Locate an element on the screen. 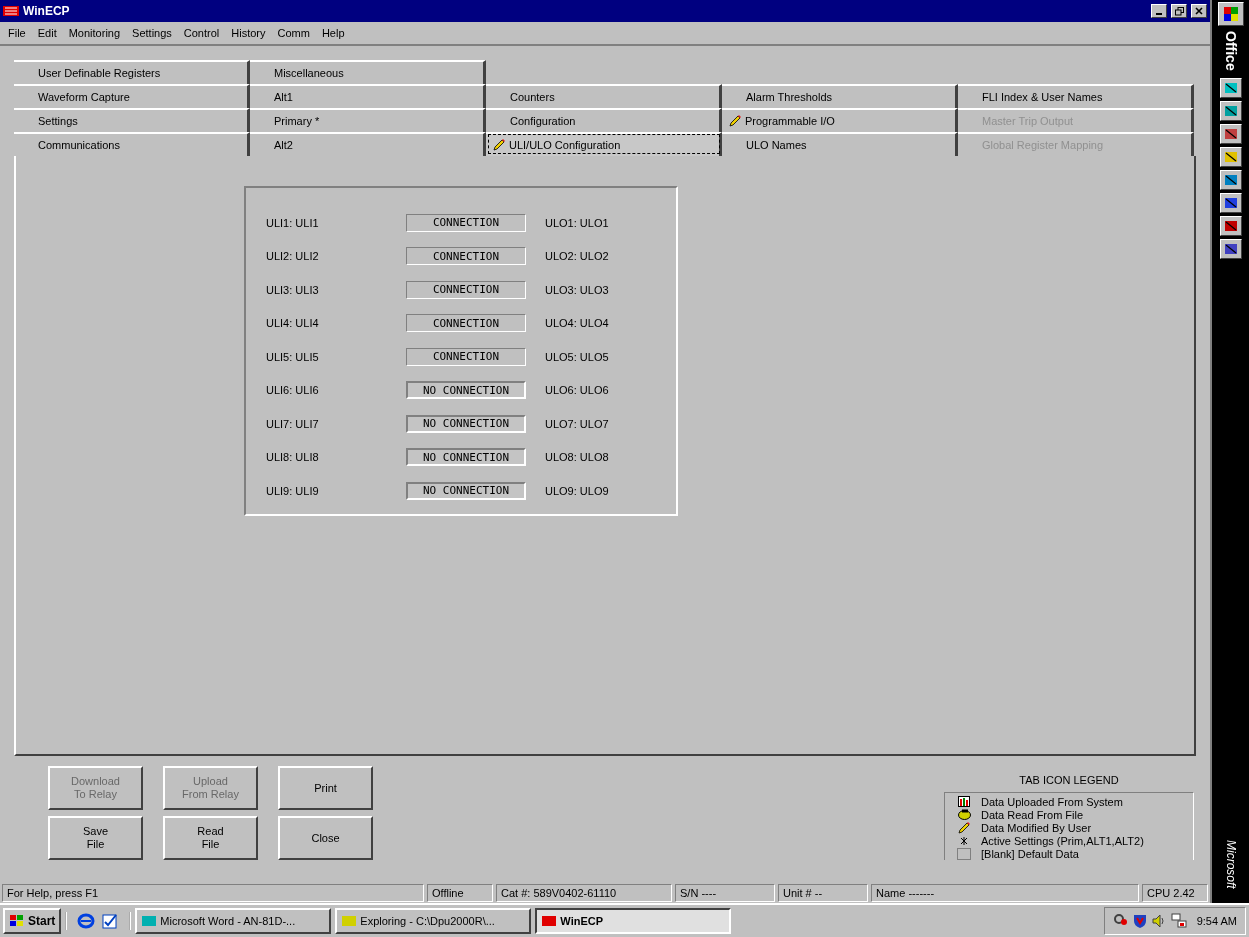 This screenshot has height=937, width=1249. output-label: ULO6 is located at coordinates (577, 390).